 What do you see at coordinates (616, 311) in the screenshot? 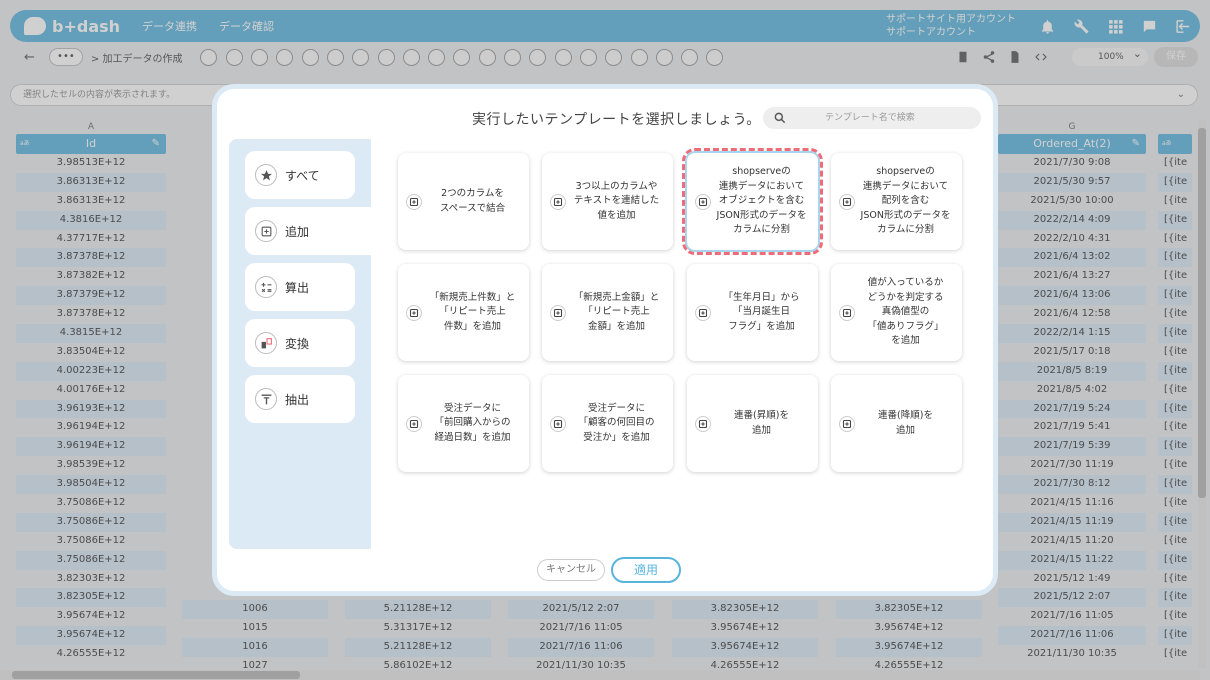
I see `template-card-label: 「新規売上金額」と 「リピート売上 金額」を追加` at bounding box center [616, 311].